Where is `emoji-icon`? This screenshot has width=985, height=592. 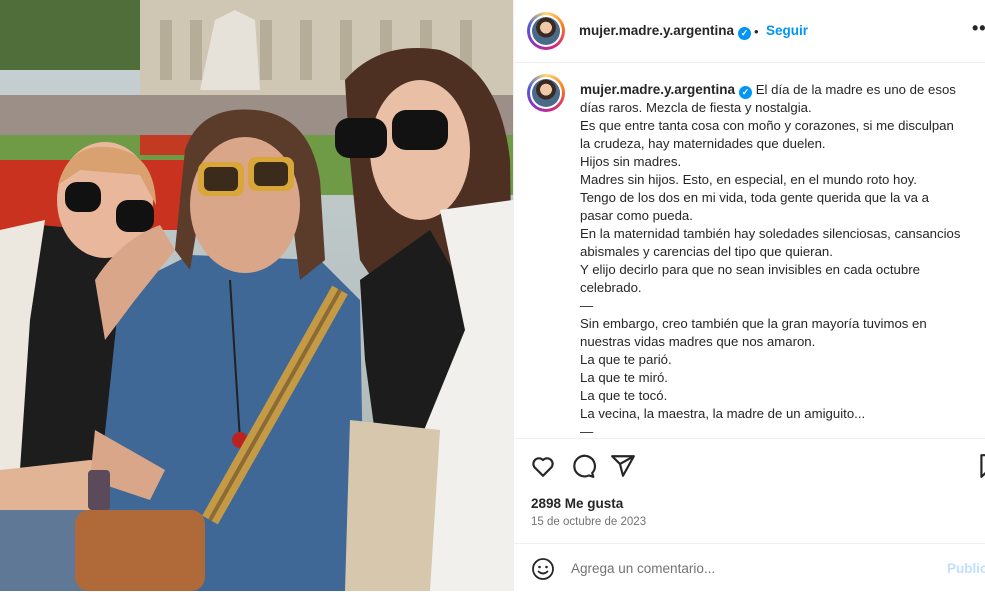 emoji-icon is located at coordinates (543, 569).